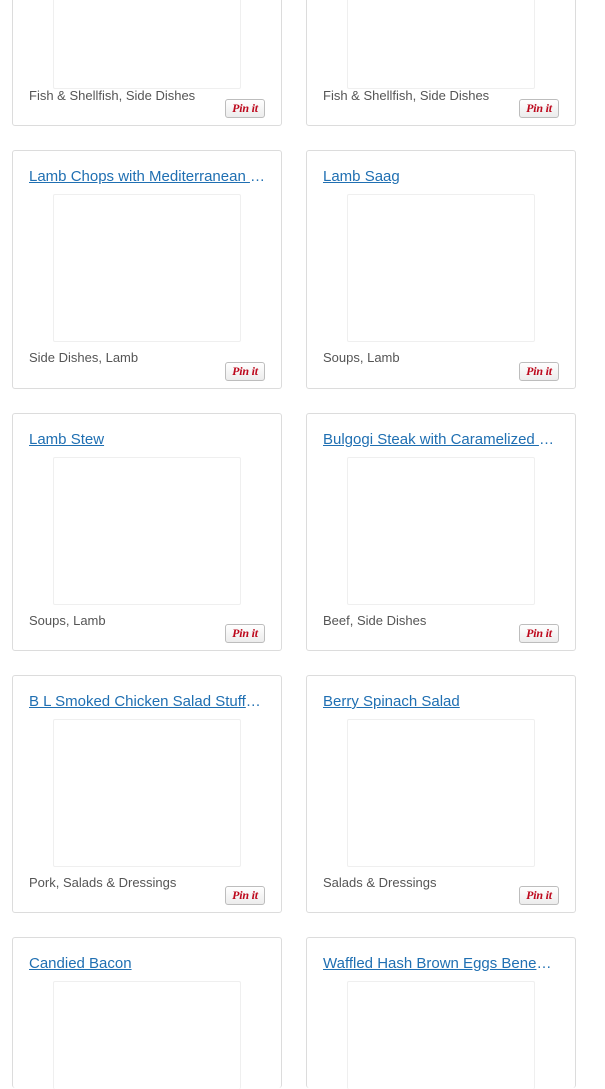 Image resolution: width=605 pixels, height=1089 pixels. I want to click on recipe-card: Waffled Hash Brown Eggs Benedict, so click(441, 1013).